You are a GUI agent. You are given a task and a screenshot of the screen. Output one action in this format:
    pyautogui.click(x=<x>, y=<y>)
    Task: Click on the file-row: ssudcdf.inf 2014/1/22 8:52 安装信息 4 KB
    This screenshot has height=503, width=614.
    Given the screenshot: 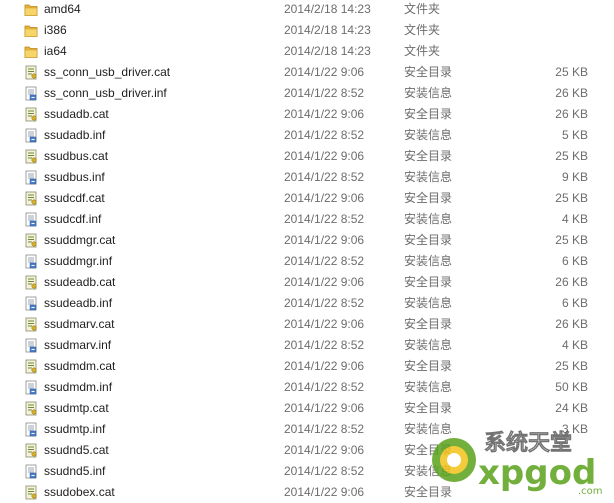 What is the action you would take?
    pyautogui.click(x=307, y=219)
    